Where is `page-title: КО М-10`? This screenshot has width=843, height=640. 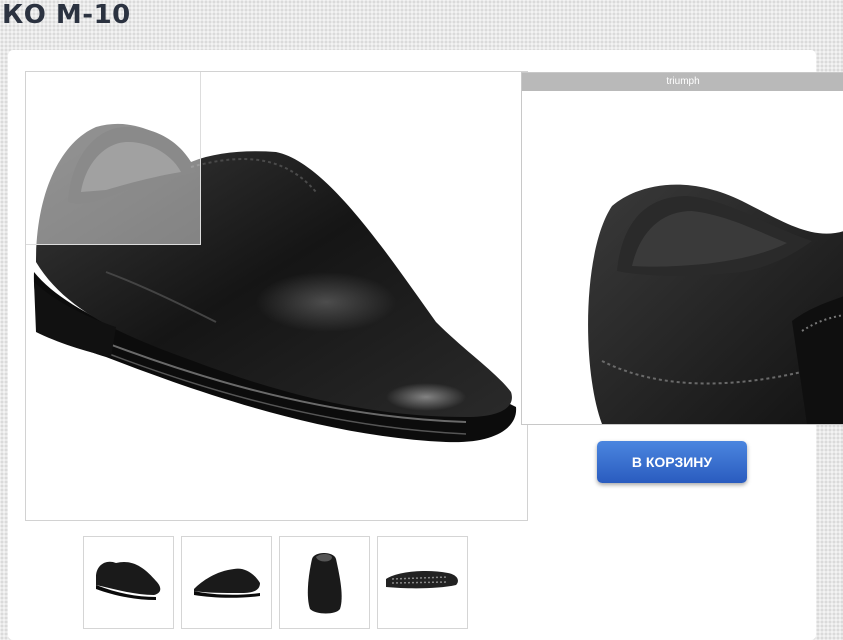 page-title: КО М-10 is located at coordinates (66, 15).